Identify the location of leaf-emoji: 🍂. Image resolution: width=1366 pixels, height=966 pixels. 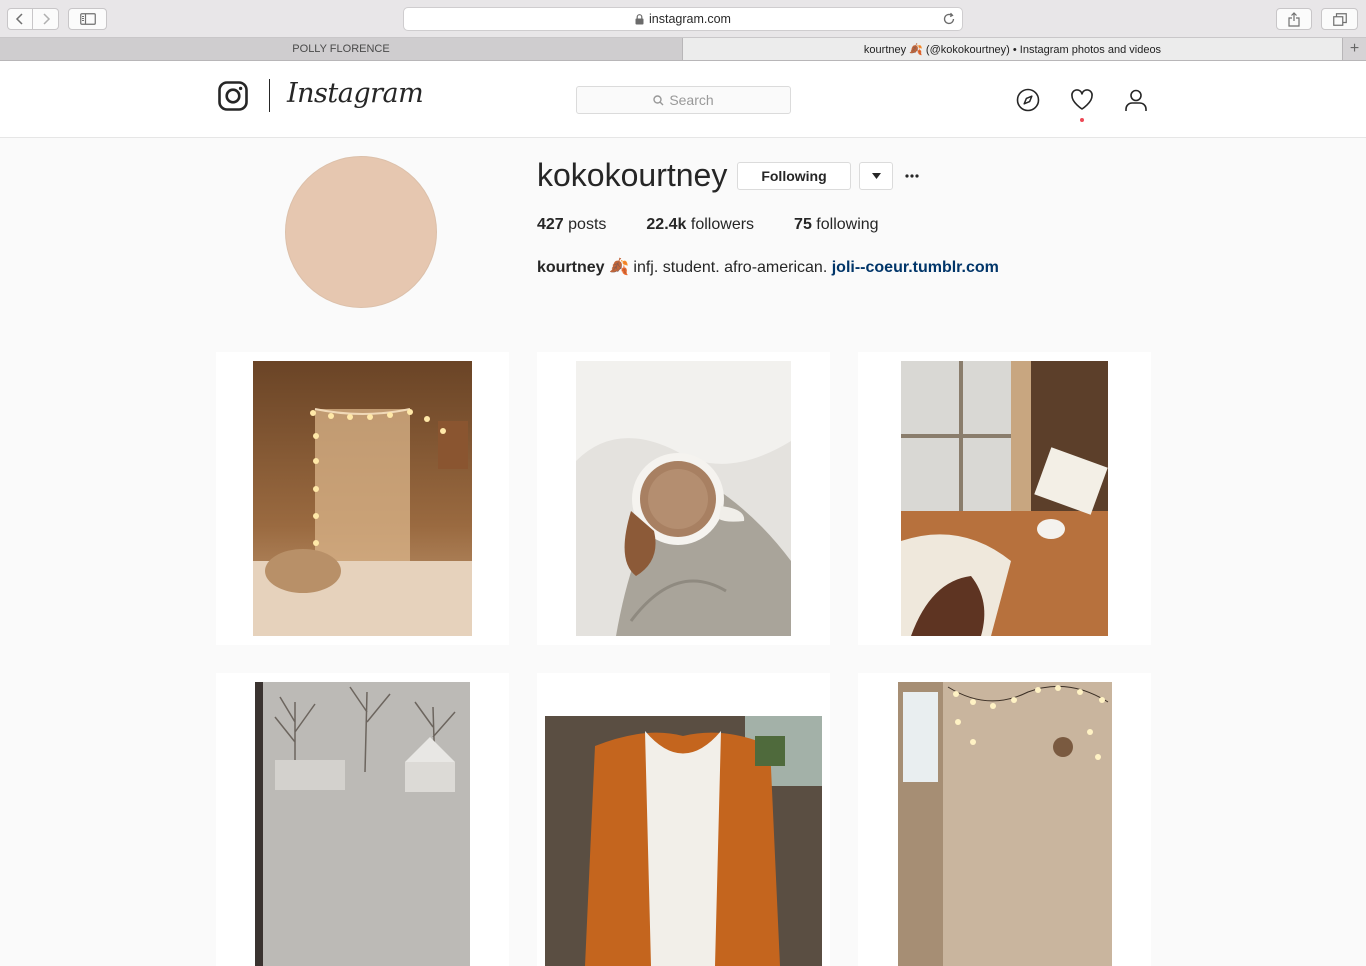
(619, 267).